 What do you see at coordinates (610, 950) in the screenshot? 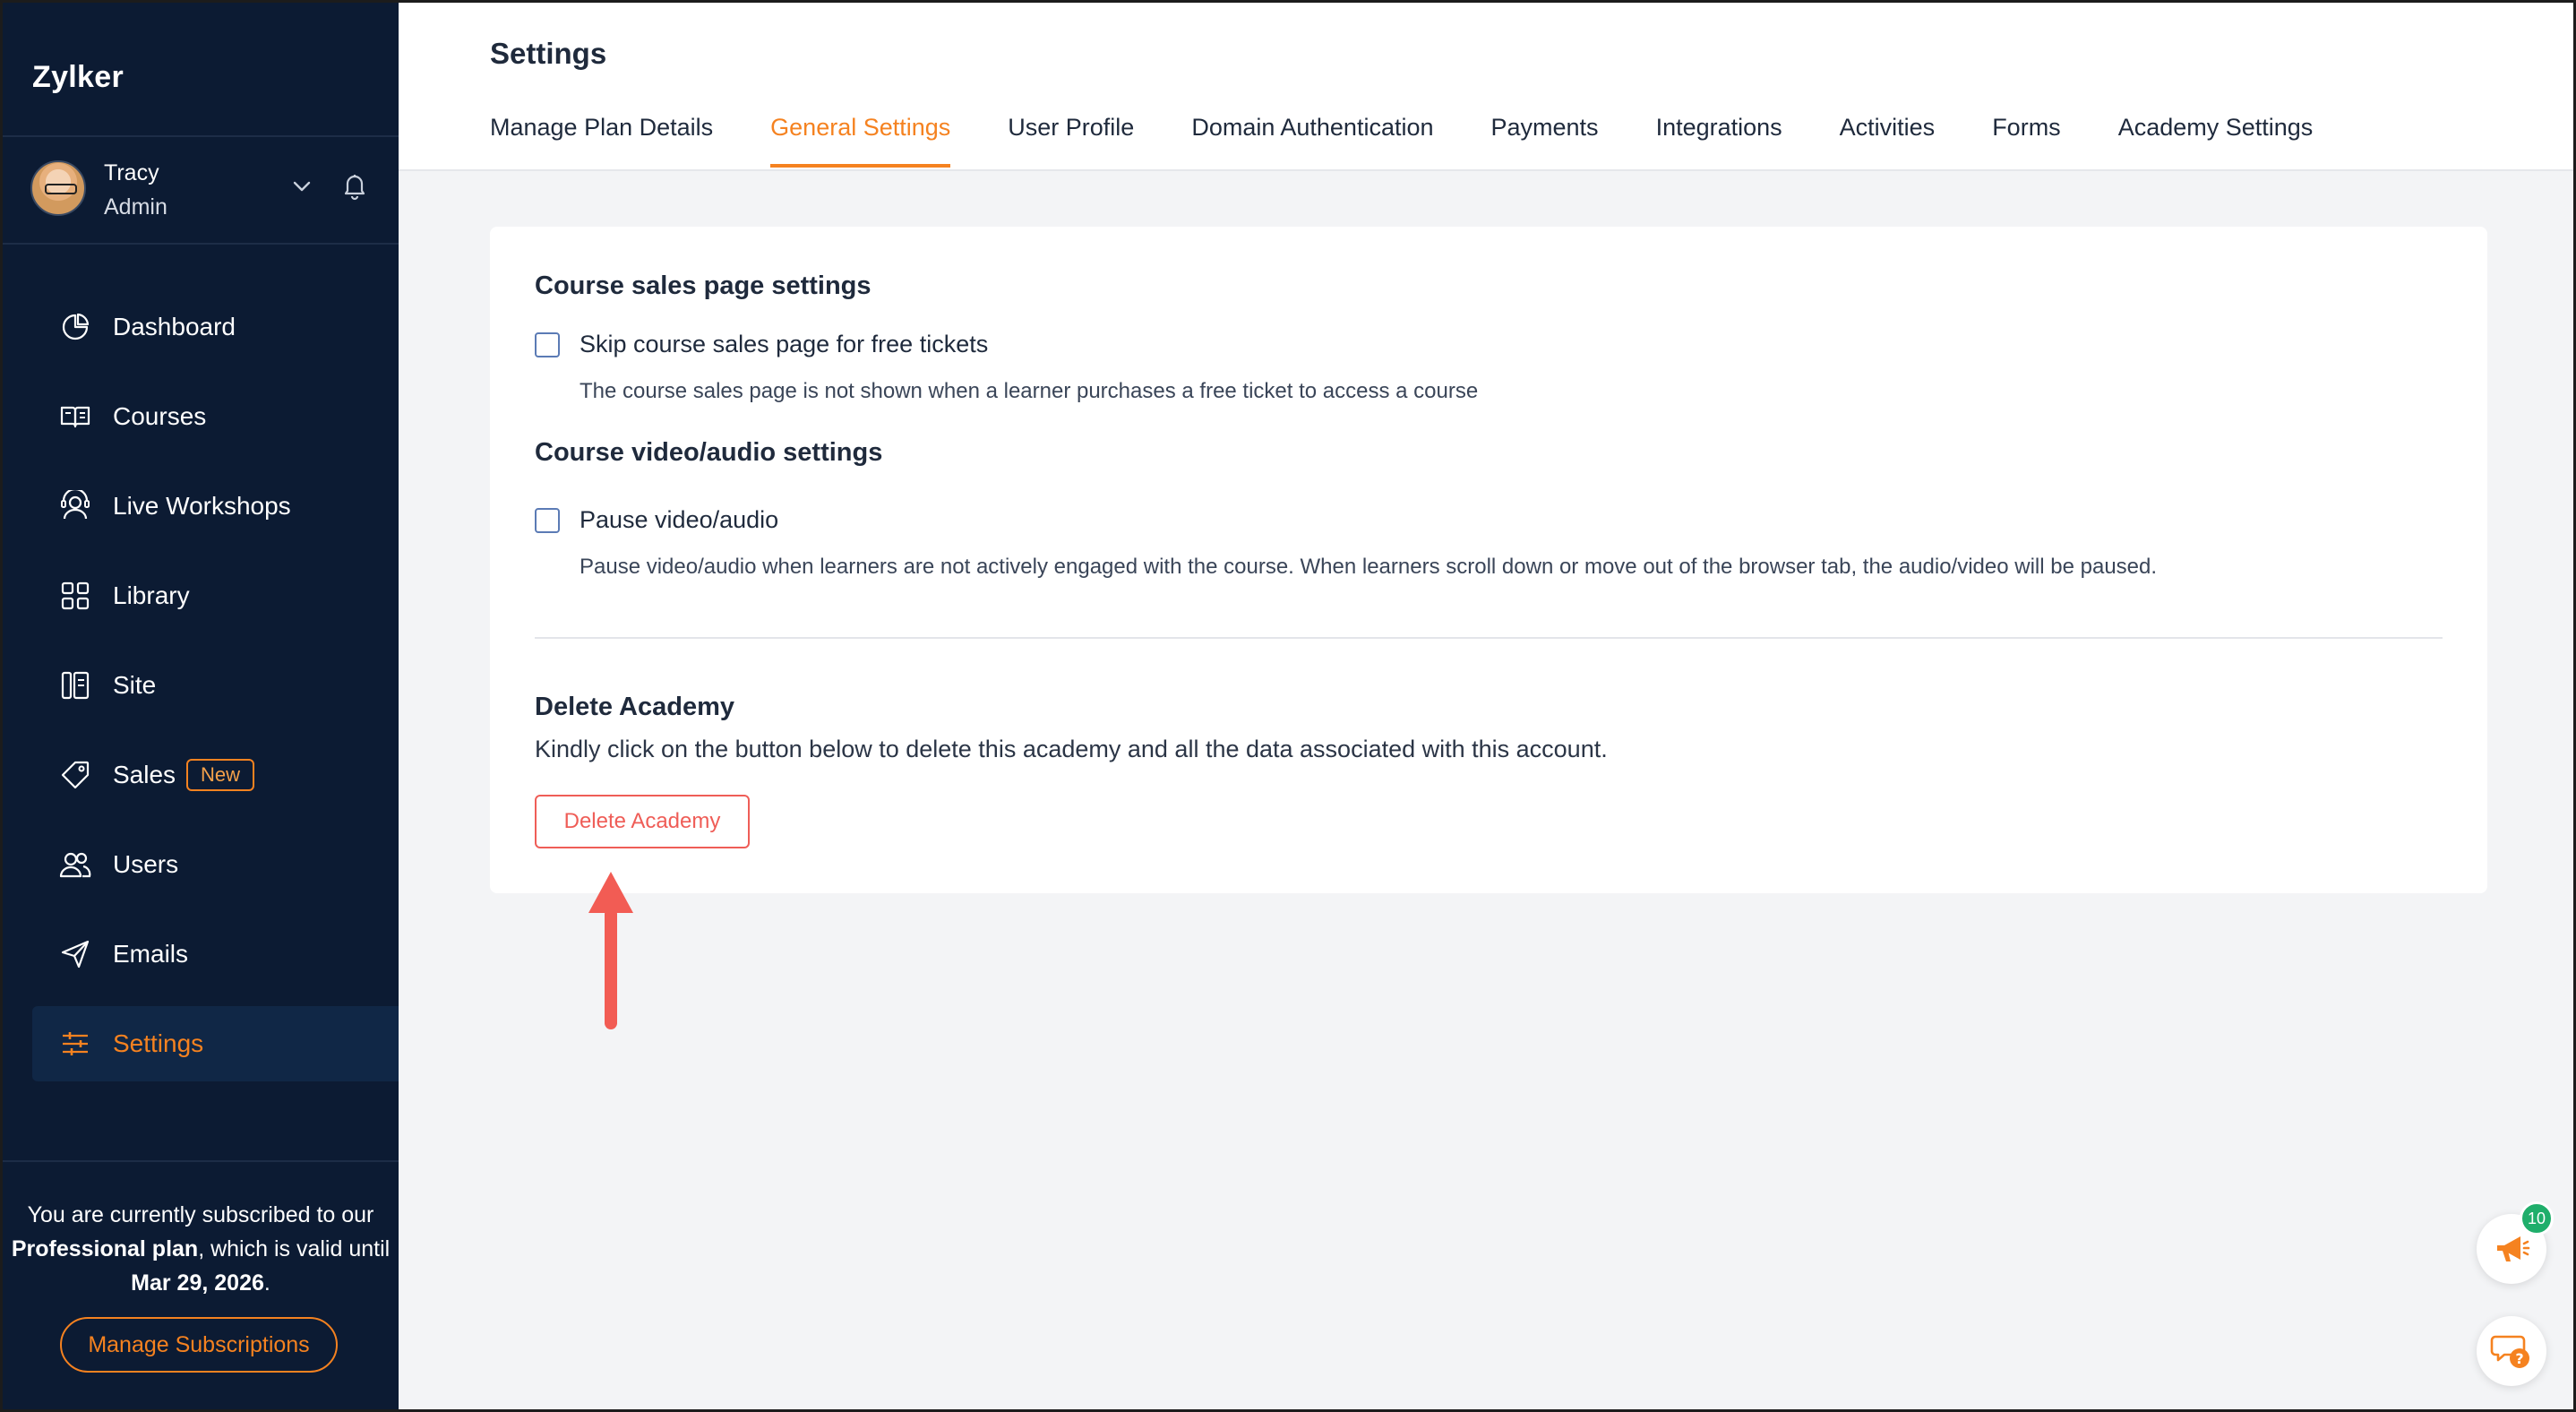
I see `annotation-arrow-icon` at bounding box center [610, 950].